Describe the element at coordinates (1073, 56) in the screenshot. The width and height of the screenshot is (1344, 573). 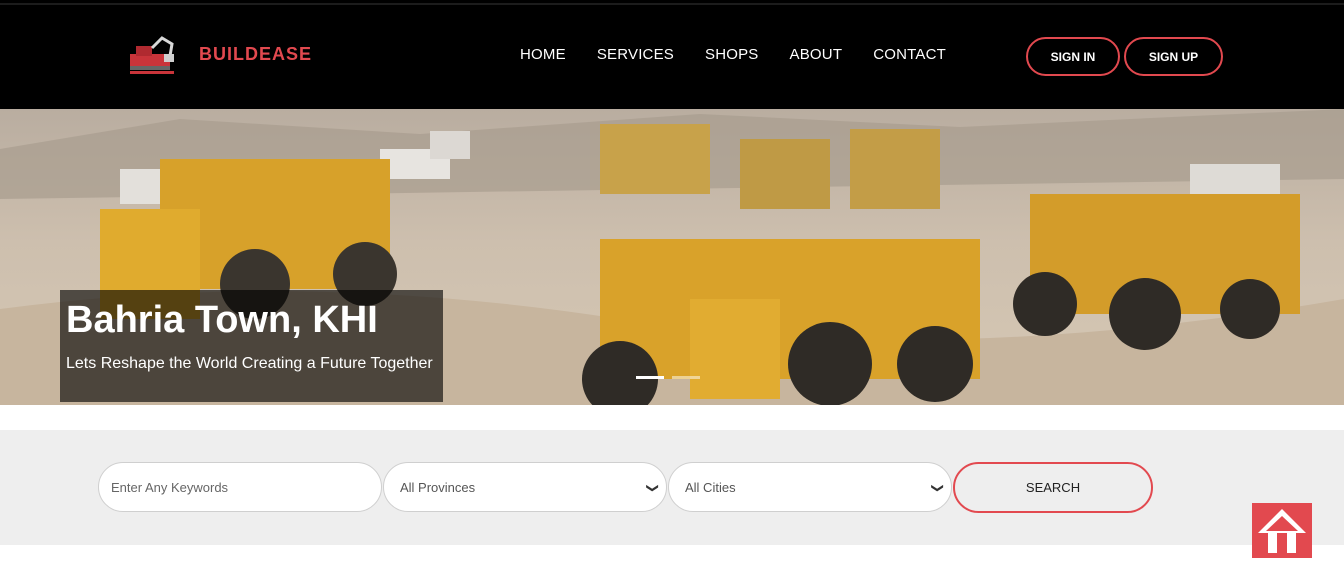
I see `sign-in-button: SIGN IN` at that location.